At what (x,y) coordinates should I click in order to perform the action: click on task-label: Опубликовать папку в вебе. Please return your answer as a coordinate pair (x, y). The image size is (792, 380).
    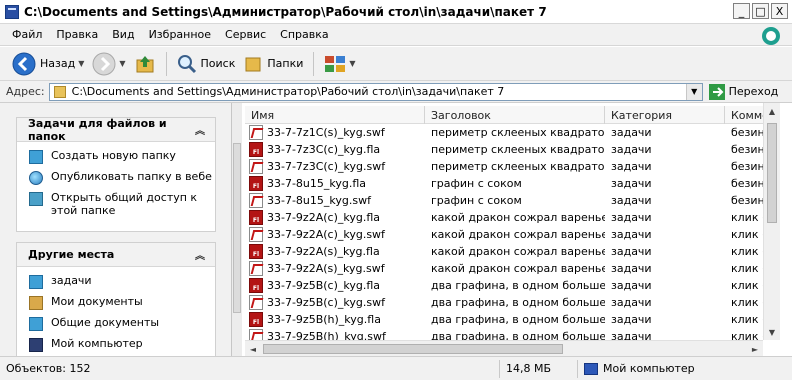
    Looking at the image, I should click on (131, 176).